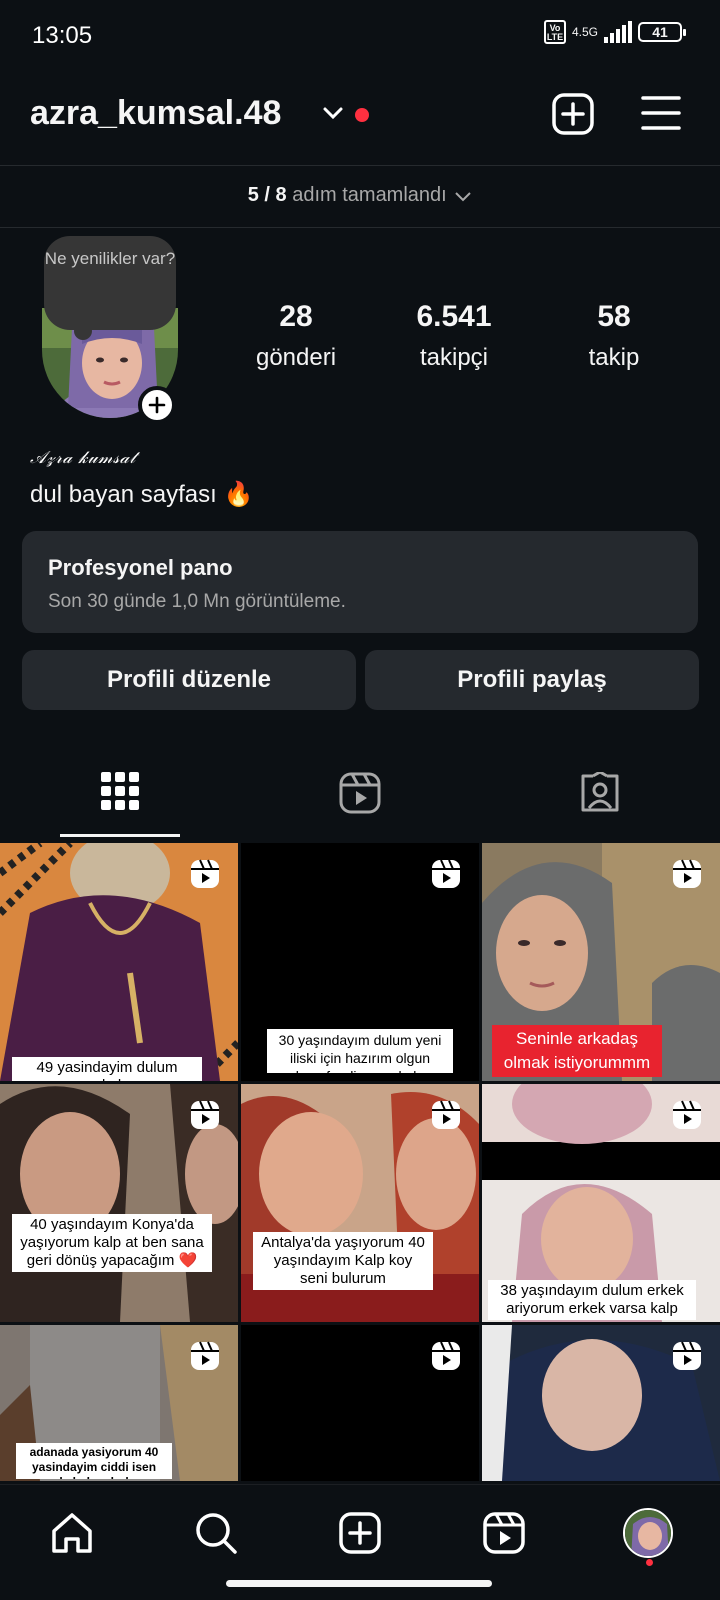 This screenshot has width=720, height=1600. What do you see at coordinates (216, 1533) in the screenshot?
I see `search-icon` at bounding box center [216, 1533].